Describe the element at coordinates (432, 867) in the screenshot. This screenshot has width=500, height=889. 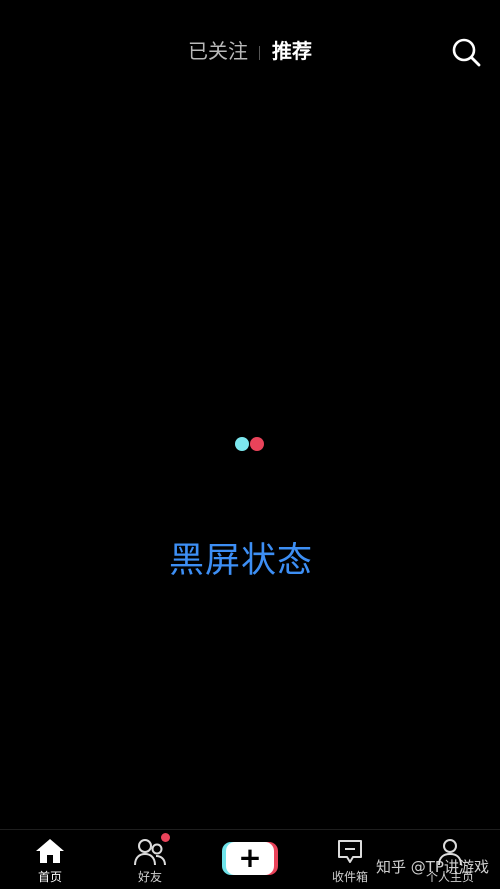
I see `watermark: 知乎 @TP讲游戏` at that location.